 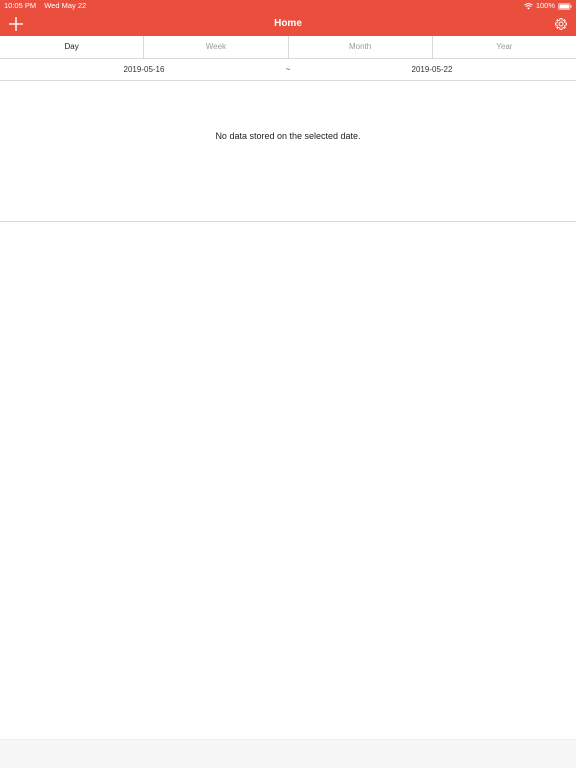 I want to click on page-title: Home, so click(x=288, y=23).